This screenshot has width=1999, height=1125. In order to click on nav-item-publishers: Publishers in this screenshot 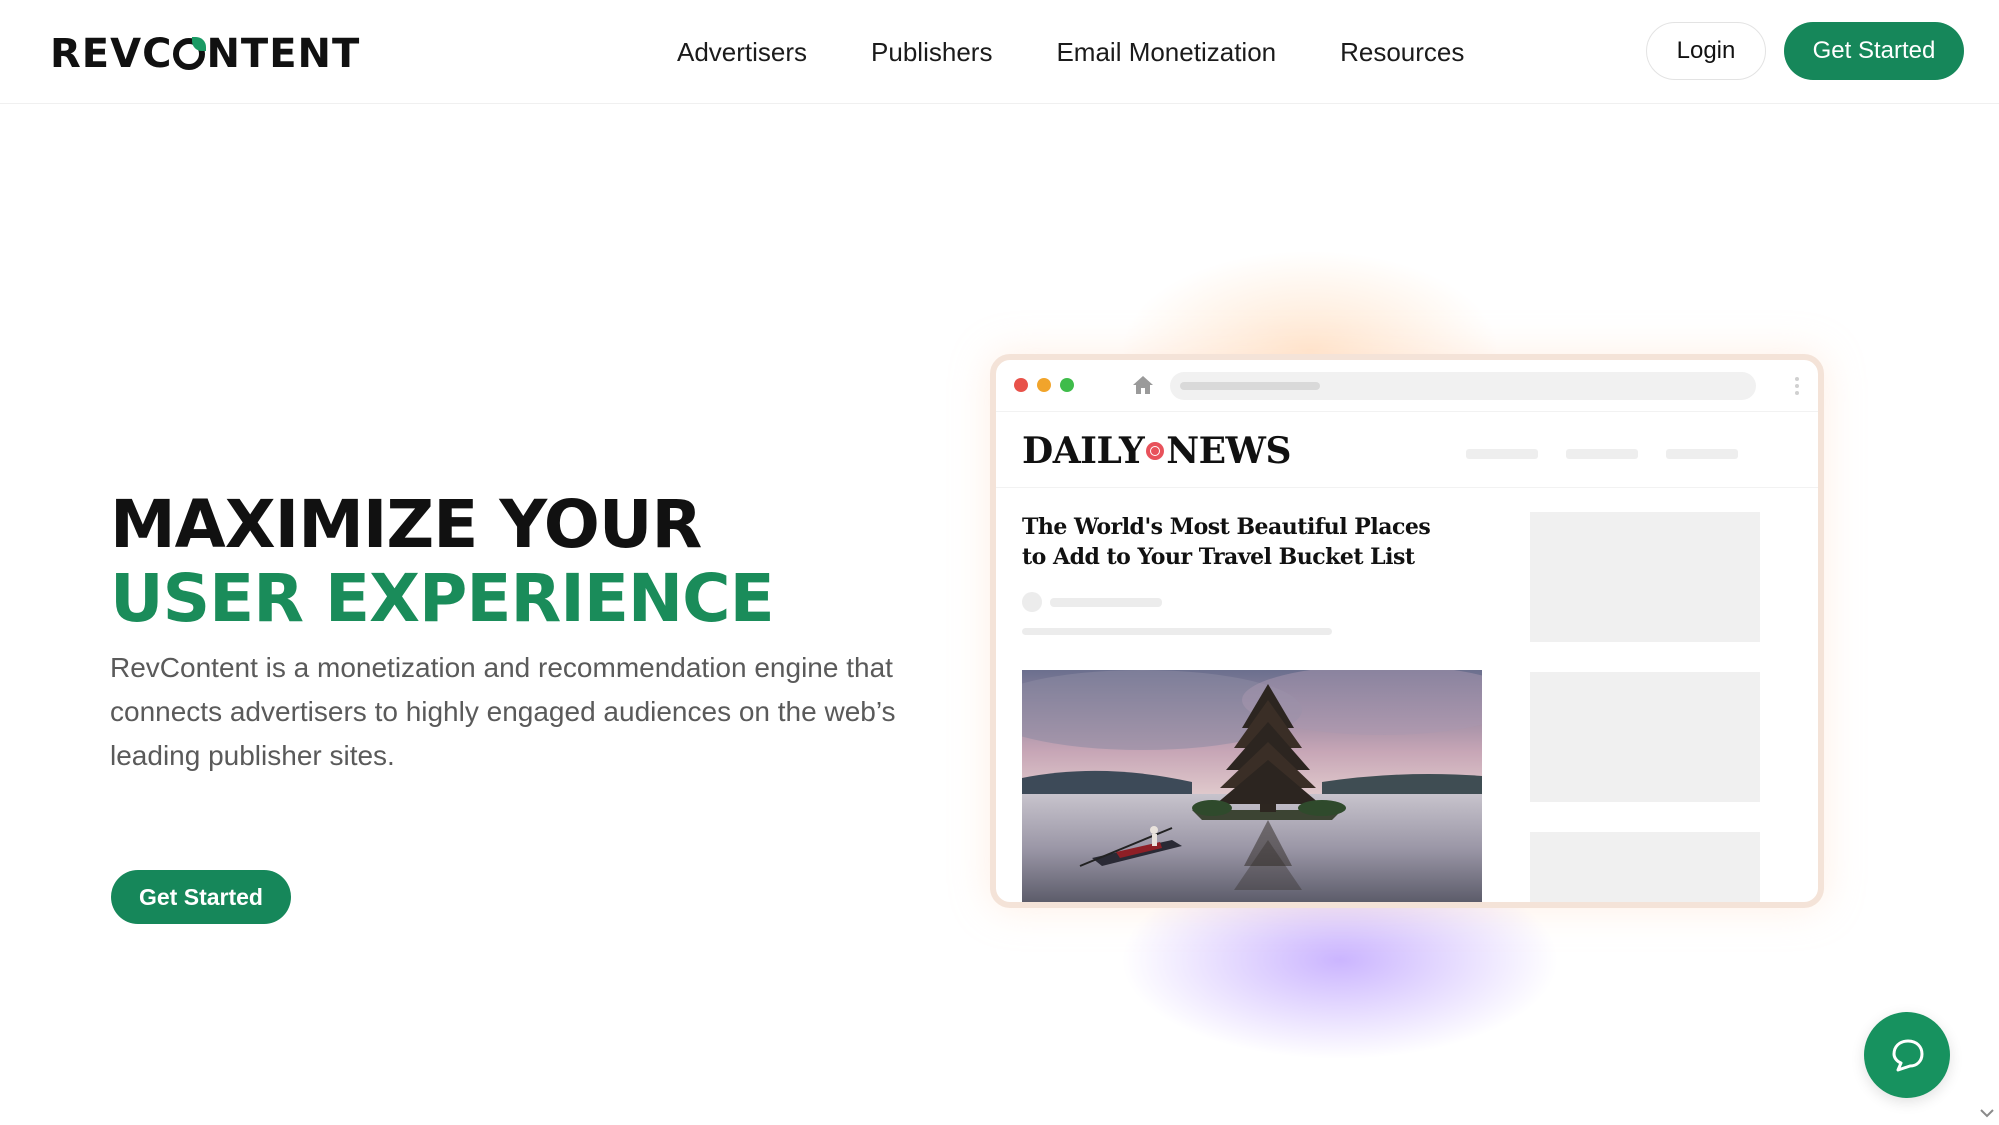, I will do `click(931, 52)`.